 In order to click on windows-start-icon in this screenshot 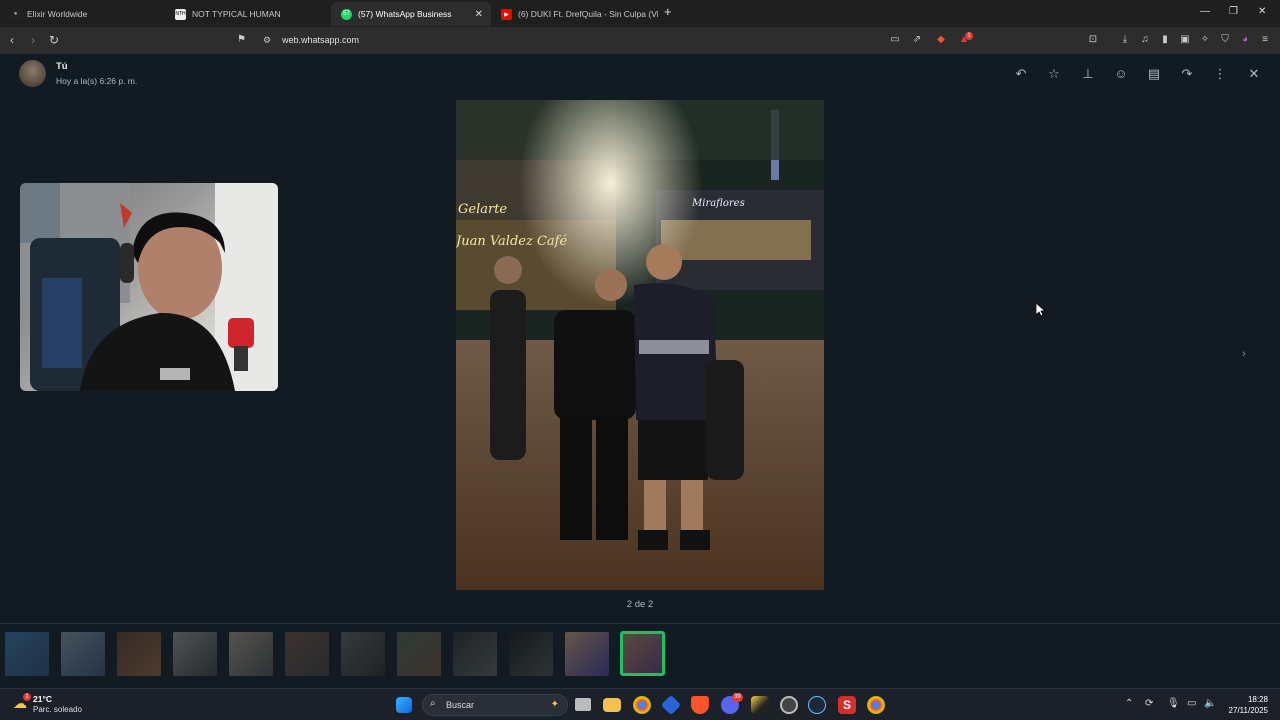, I will do `click(404, 705)`.